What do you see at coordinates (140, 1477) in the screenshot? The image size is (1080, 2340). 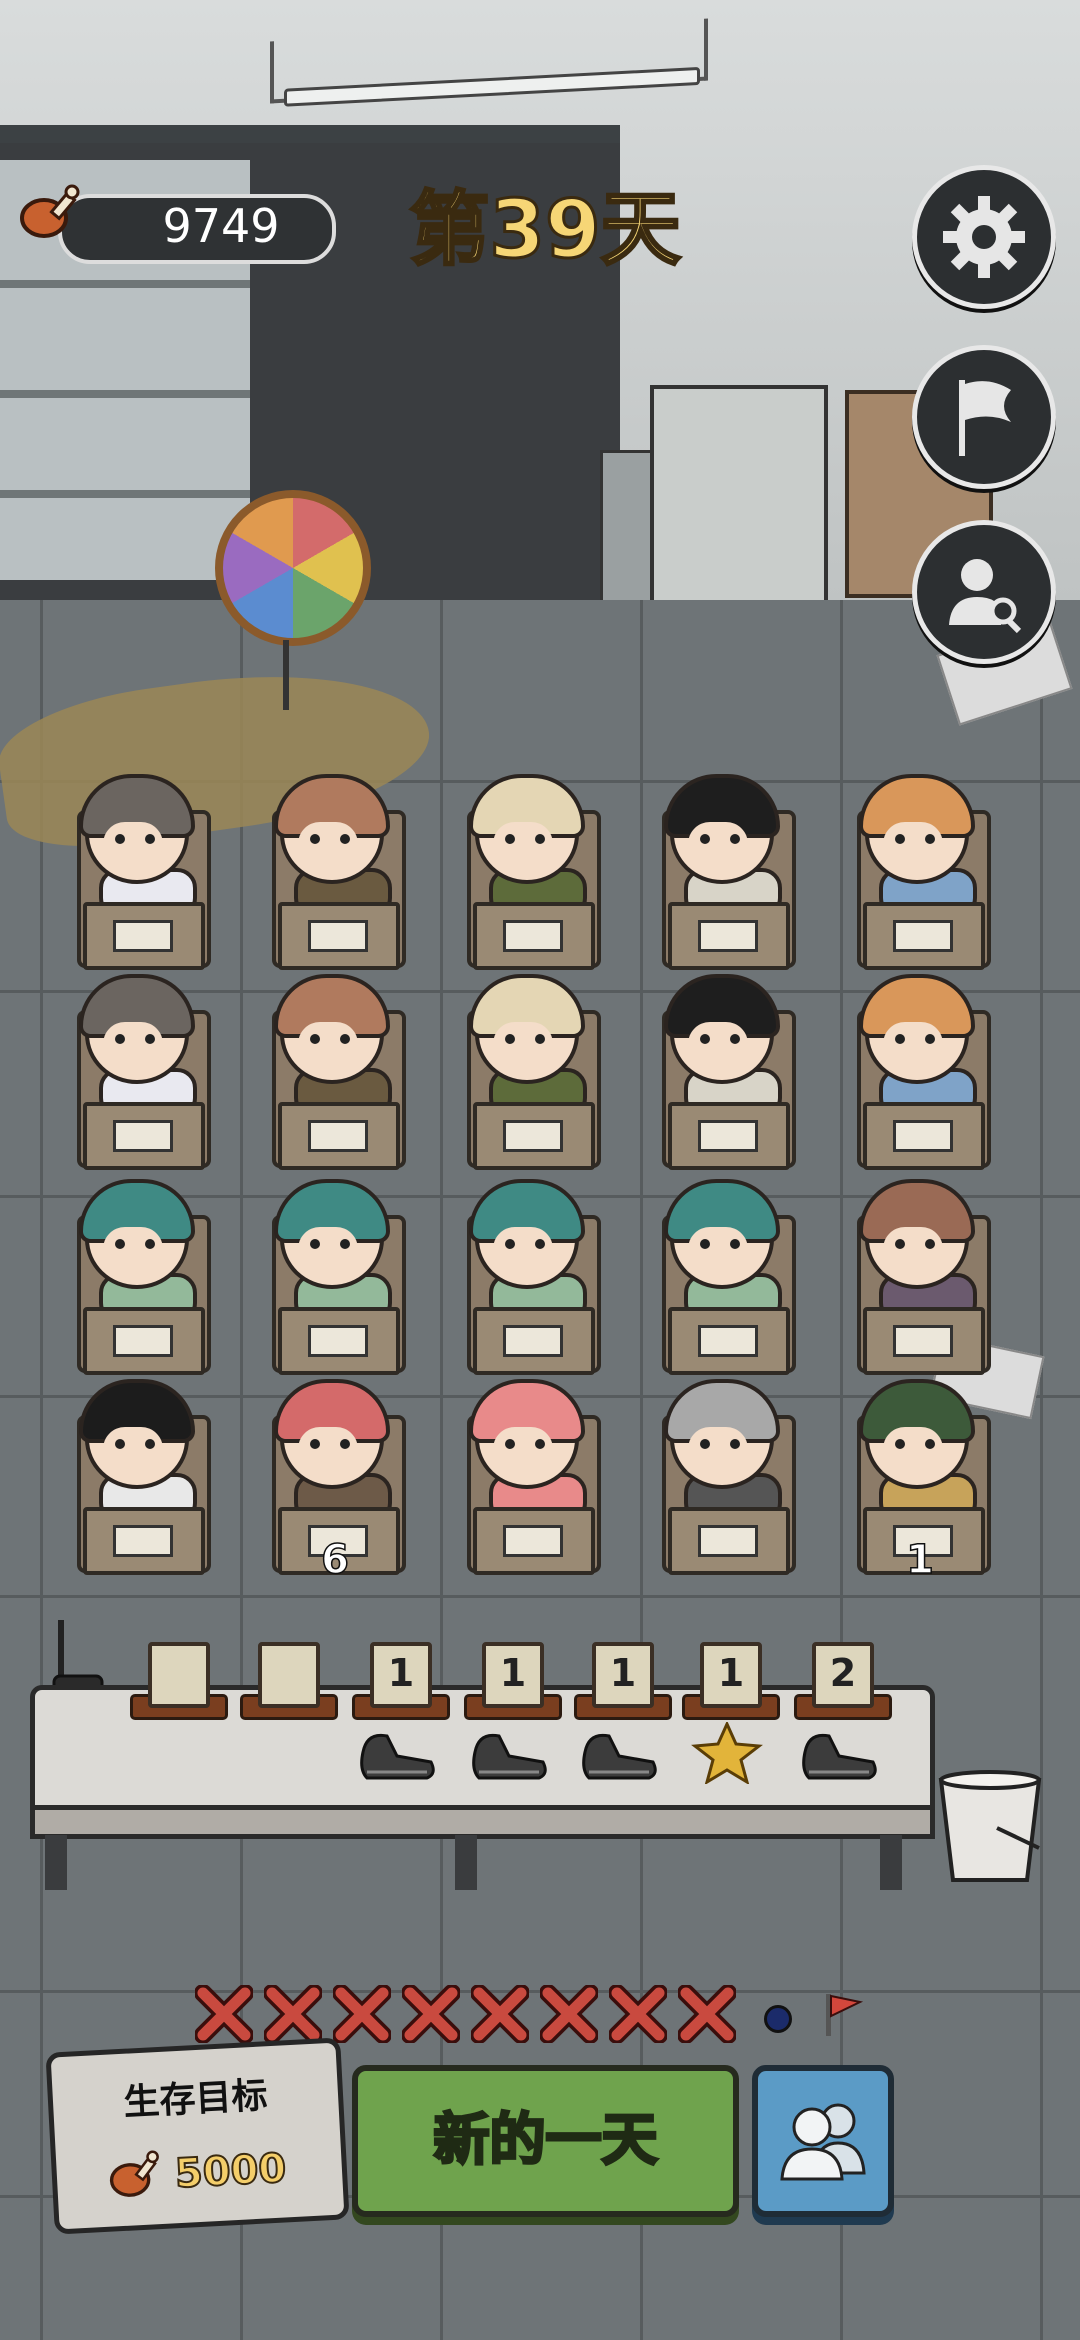 I see `survivor-seat-r4c1` at bounding box center [140, 1477].